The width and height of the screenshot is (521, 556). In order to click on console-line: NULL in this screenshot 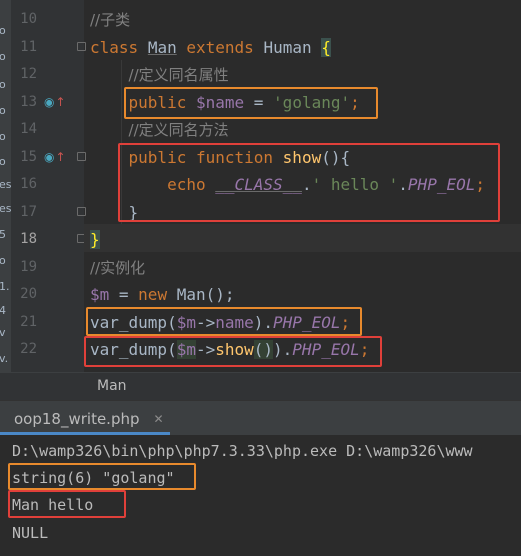, I will do `click(30, 533)`.